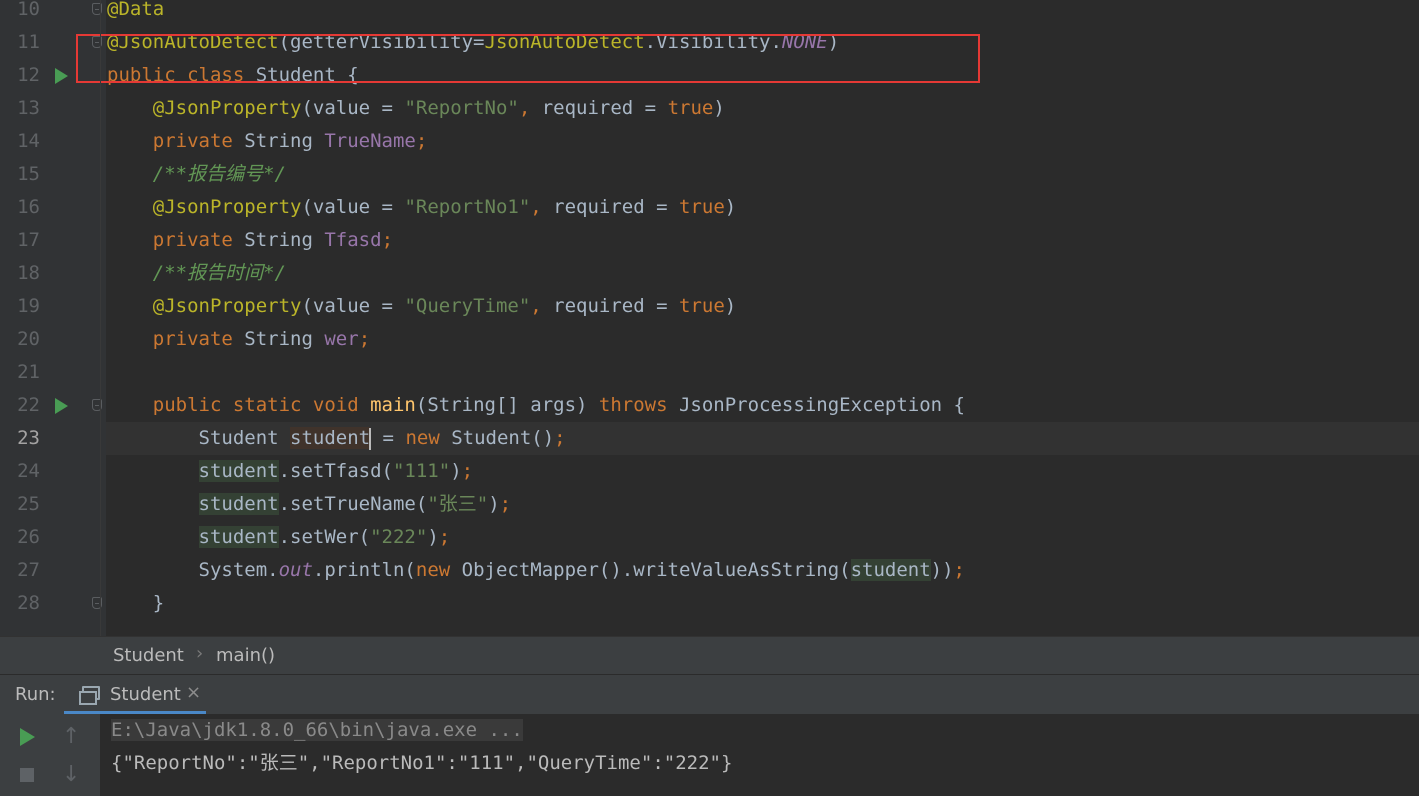 Image resolution: width=1419 pixels, height=796 pixels. I want to click on indent-guide, so click(100, 318).